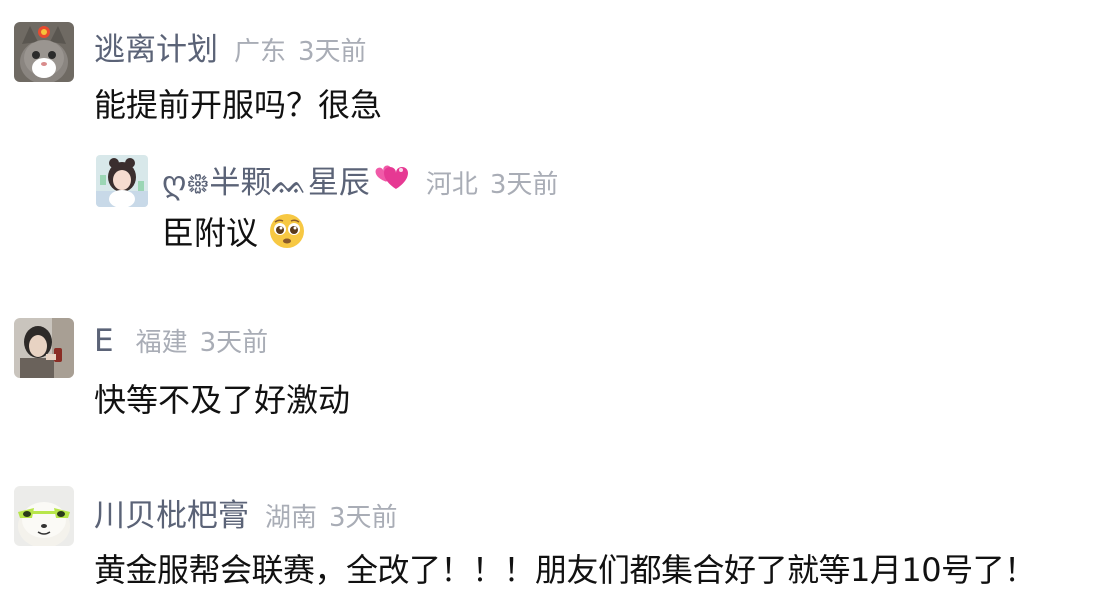 This screenshot has width=1112, height=612. I want to click on dog-sunglasses-avatar-icon, so click(44, 516).